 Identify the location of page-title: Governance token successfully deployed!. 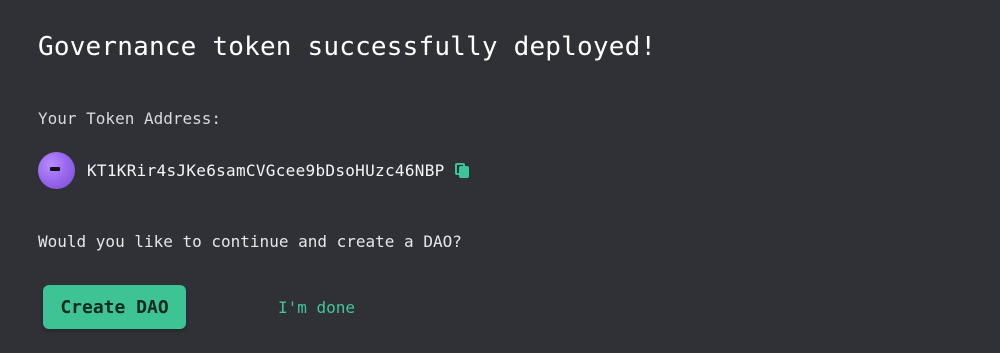
(347, 47).